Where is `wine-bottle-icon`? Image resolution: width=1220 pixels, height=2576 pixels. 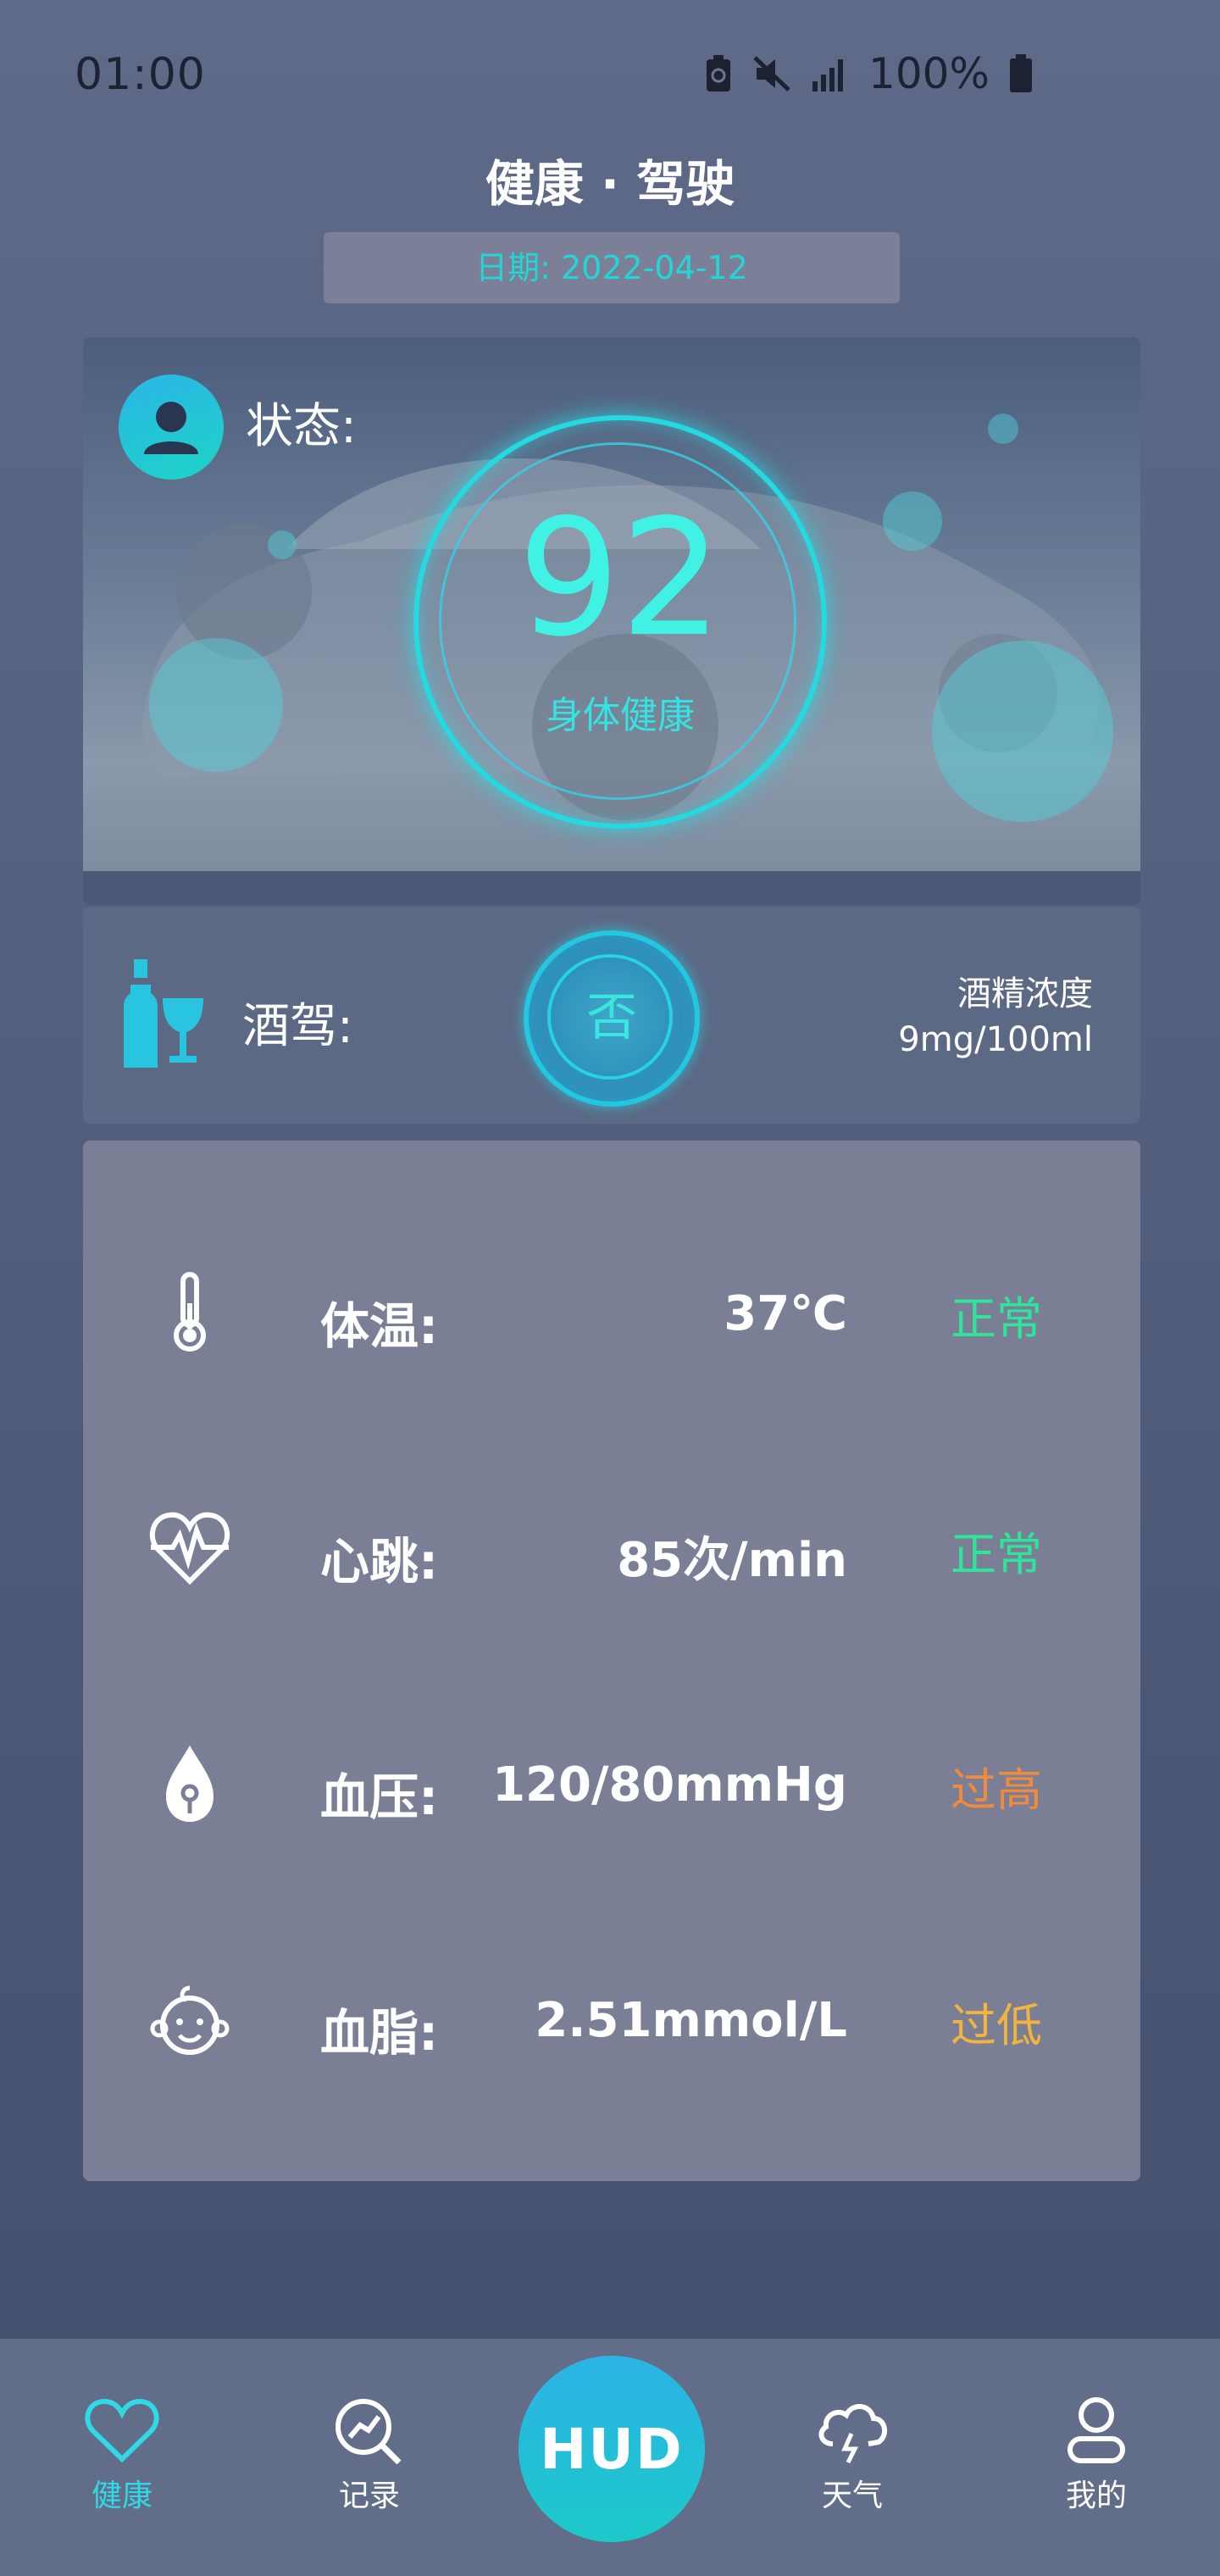 wine-bottle-icon is located at coordinates (163, 1013).